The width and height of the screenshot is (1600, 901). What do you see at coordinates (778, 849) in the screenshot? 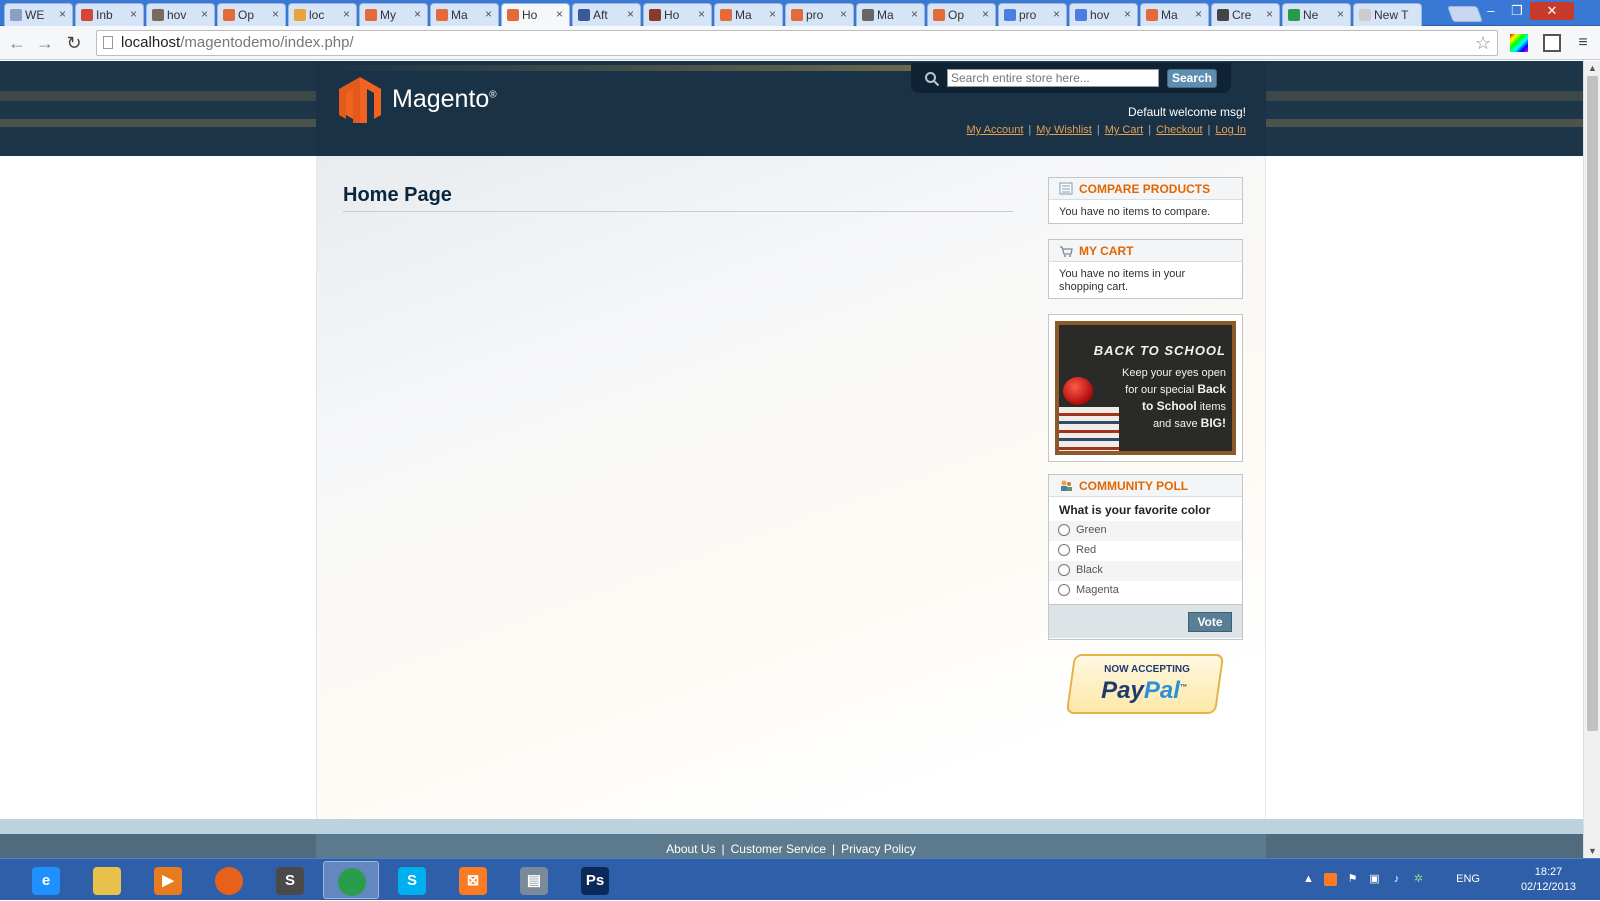
I see `customer-service-link: Customer Service` at bounding box center [778, 849].